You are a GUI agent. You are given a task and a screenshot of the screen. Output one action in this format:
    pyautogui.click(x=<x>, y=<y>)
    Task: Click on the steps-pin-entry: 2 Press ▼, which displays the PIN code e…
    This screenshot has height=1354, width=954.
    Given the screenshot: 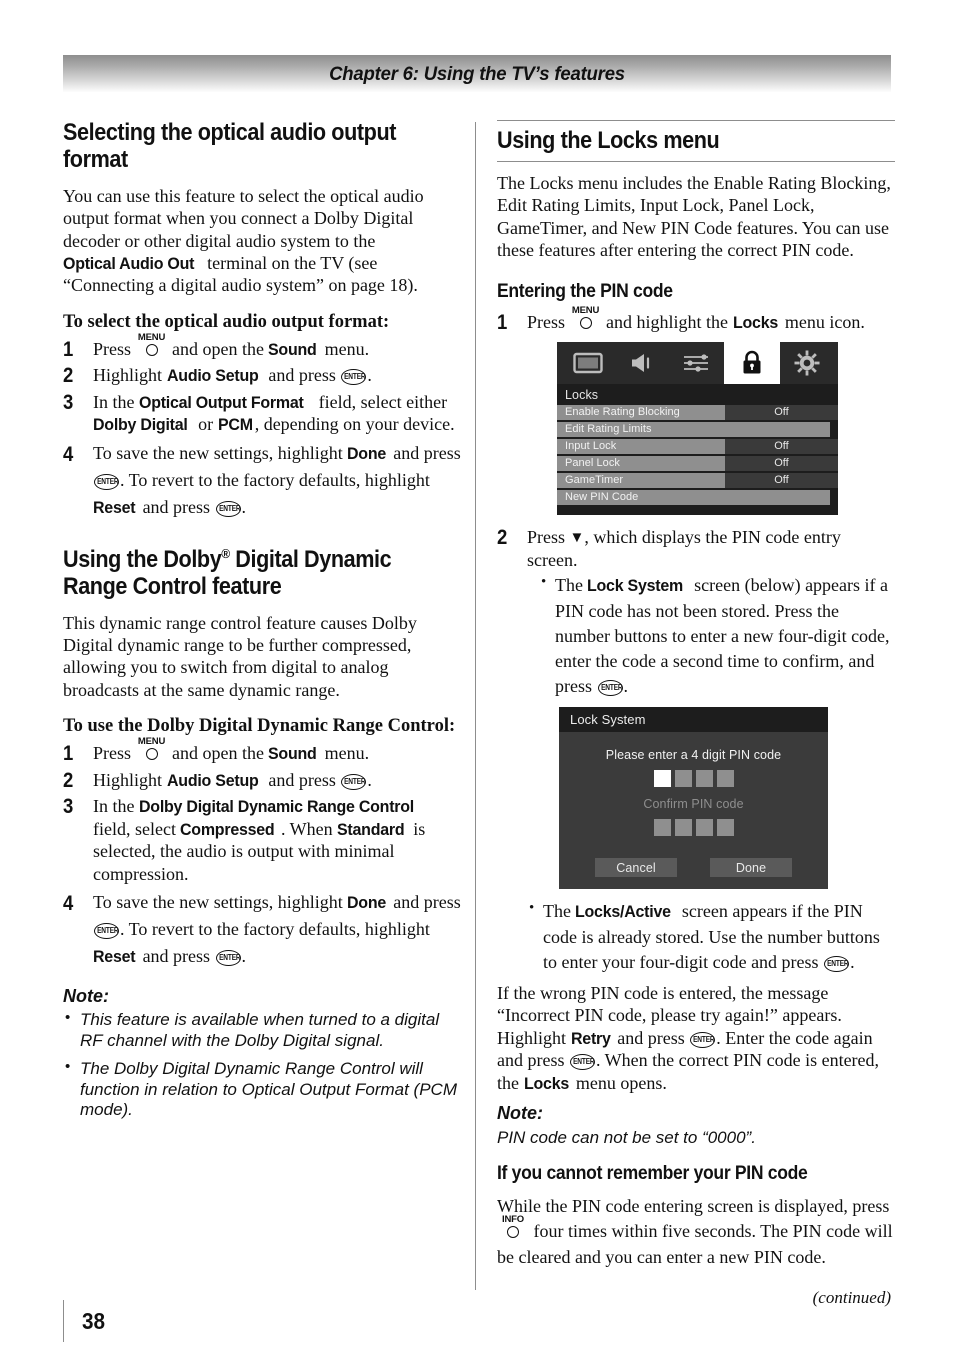 What is the action you would take?
    pyautogui.click(x=696, y=612)
    